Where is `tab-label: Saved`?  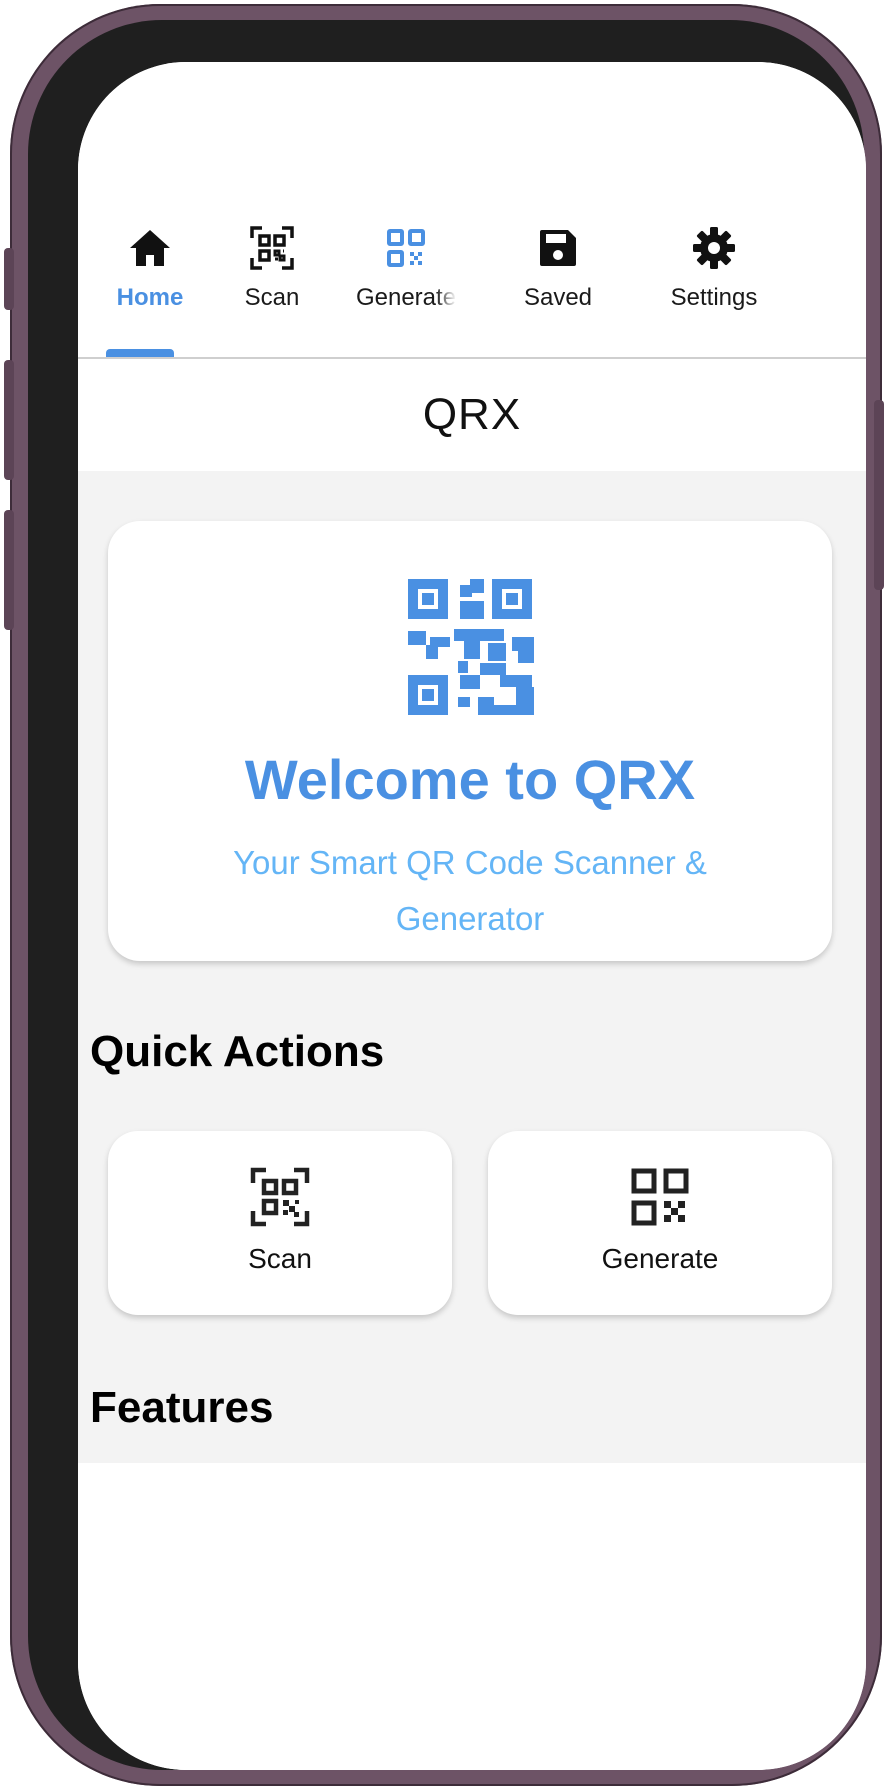
tab-label: Saved is located at coordinates (558, 297).